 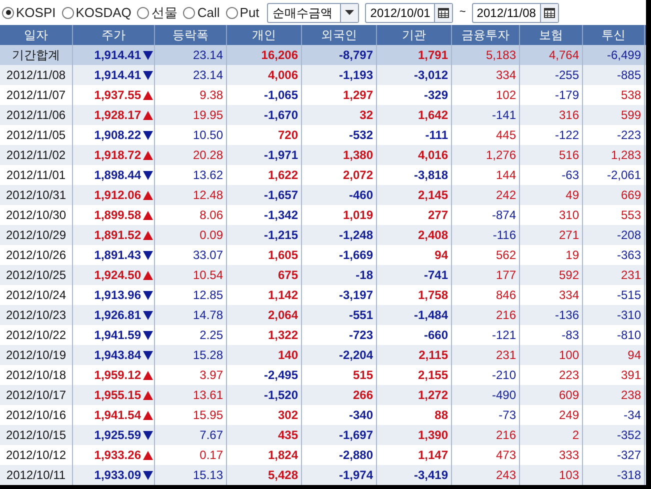 What do you see at coordinates (117, 275) in the screenshot?
I see `table-cell-text: 1,924.50` at bounding box center [117, 275].